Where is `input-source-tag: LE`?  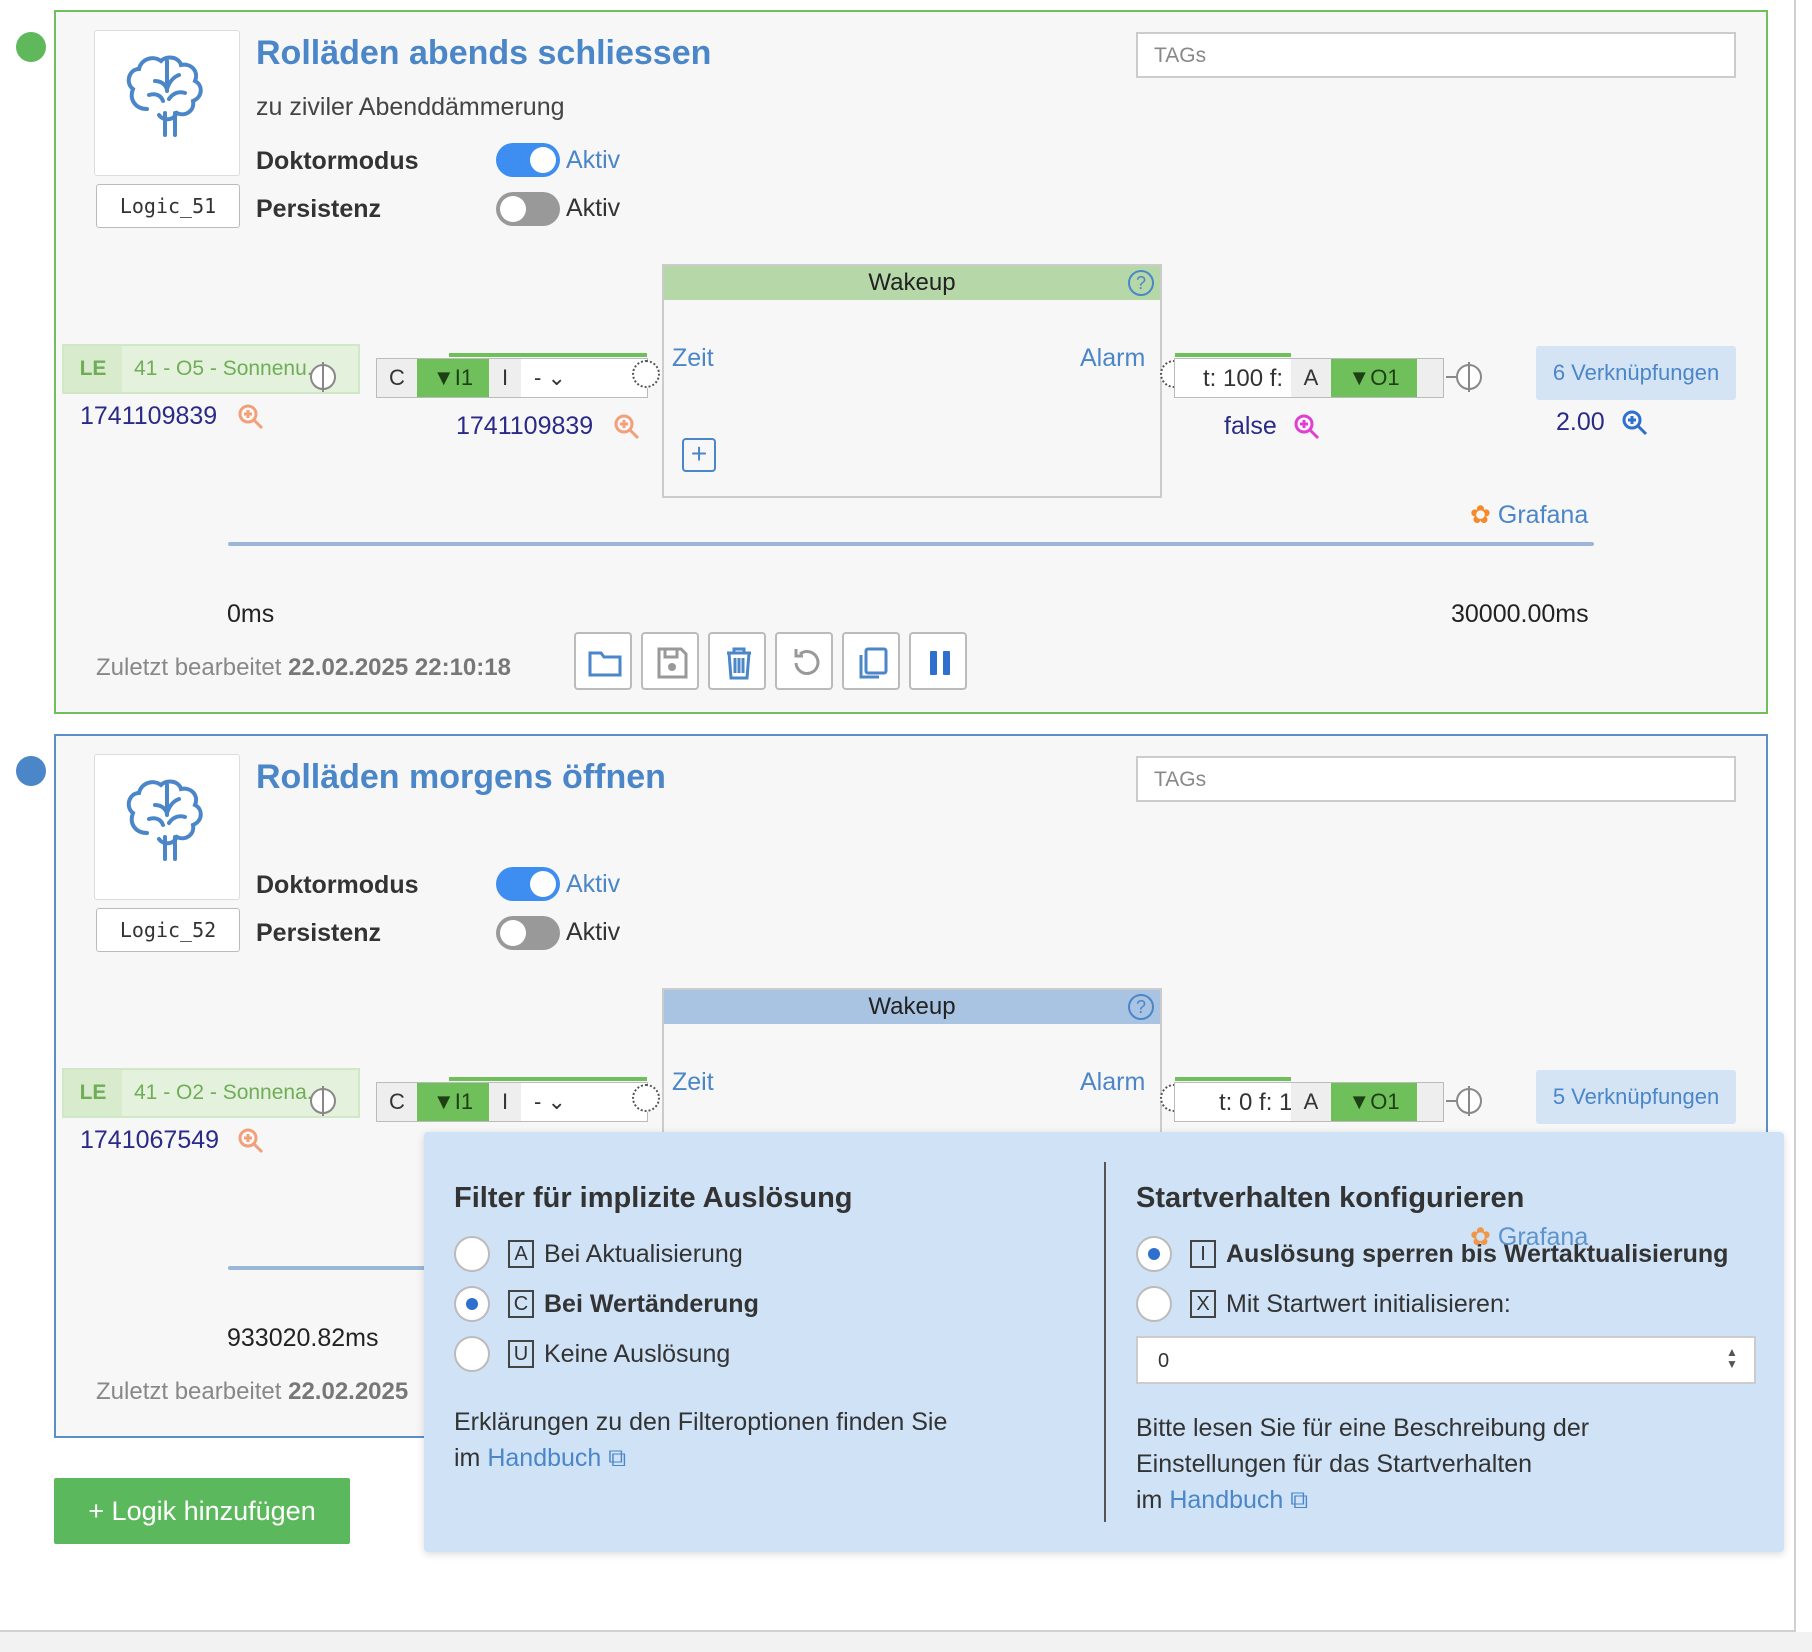 input-source-tag: LE is located at coordinates (93, 1093).